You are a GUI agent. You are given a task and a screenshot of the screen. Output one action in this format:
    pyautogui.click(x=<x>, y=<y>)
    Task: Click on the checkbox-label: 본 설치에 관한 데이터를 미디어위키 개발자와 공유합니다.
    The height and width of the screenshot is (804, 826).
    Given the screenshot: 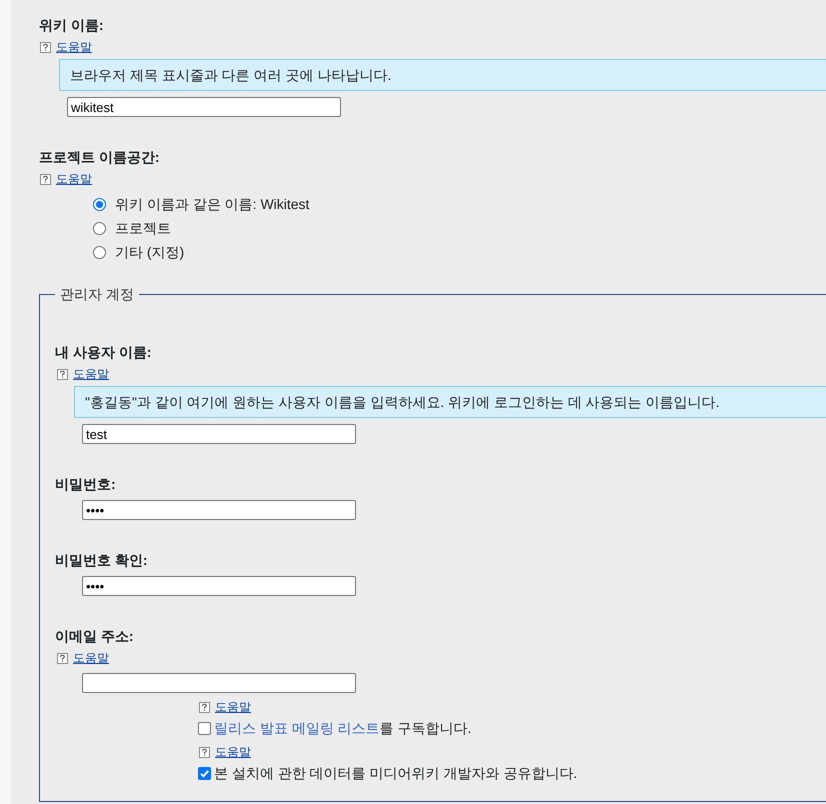 What is the action you would take?
    pyautogui.click(x=396, y=773)
    